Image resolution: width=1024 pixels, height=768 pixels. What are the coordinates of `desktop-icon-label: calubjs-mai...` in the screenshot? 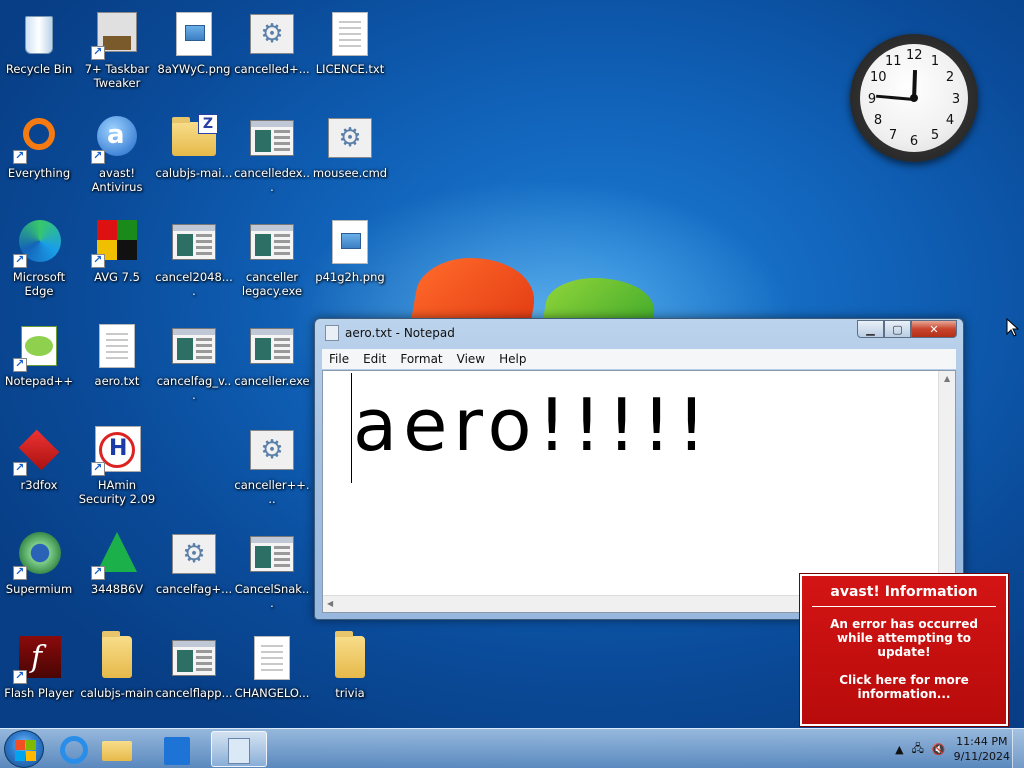 It's located at (194, 173).